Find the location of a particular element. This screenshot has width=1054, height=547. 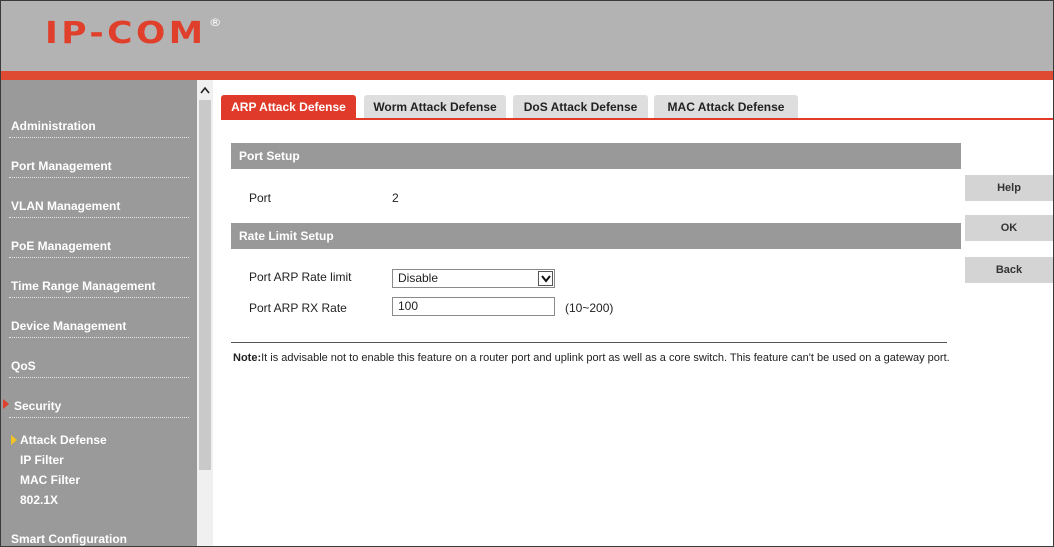

tab-underline is located at coordinates (637, 119).